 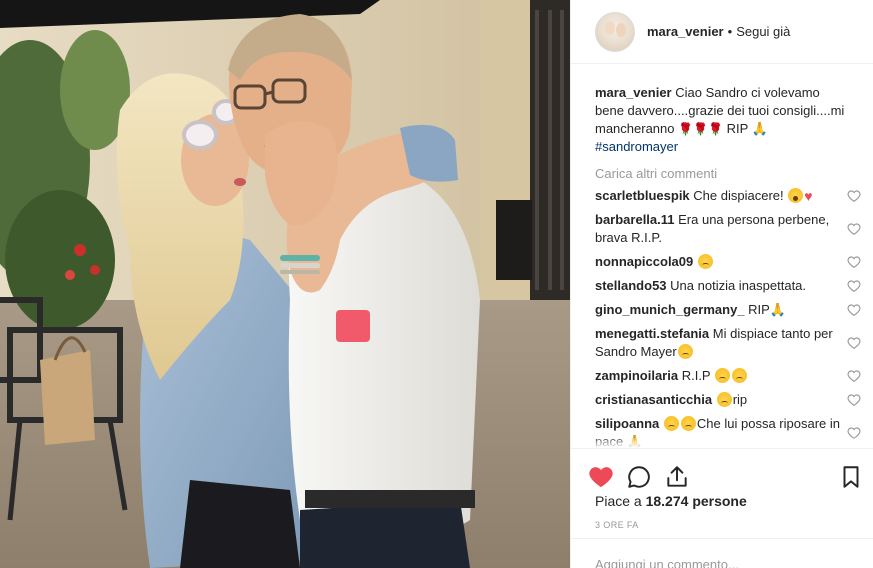 I want to click on comment-username: cristianasanticchia, so click(x=653, y=399).